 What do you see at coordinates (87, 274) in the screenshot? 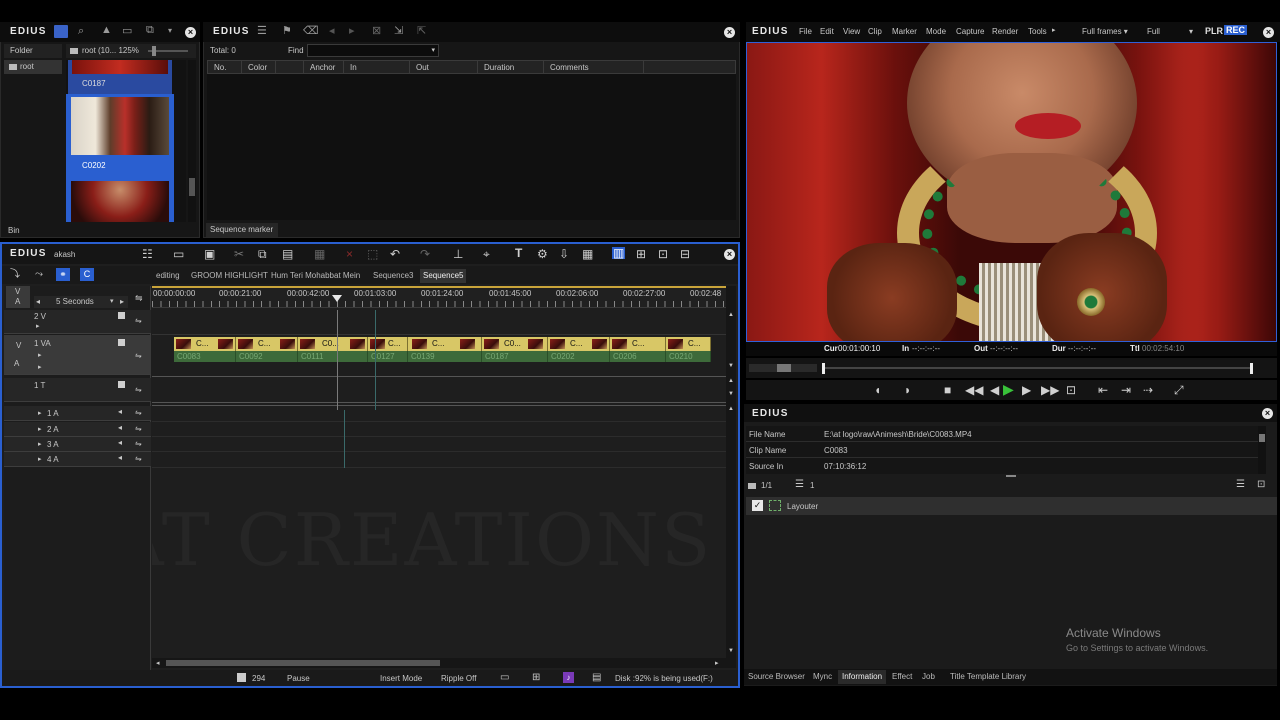
I see `group-mode-icon: C` at bounding box center [87, 274].